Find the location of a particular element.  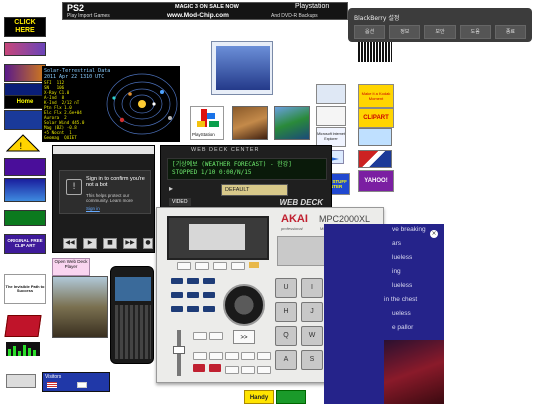

open-webdeck-label: Open Web Deck Player is located at coordinates (71, 267).